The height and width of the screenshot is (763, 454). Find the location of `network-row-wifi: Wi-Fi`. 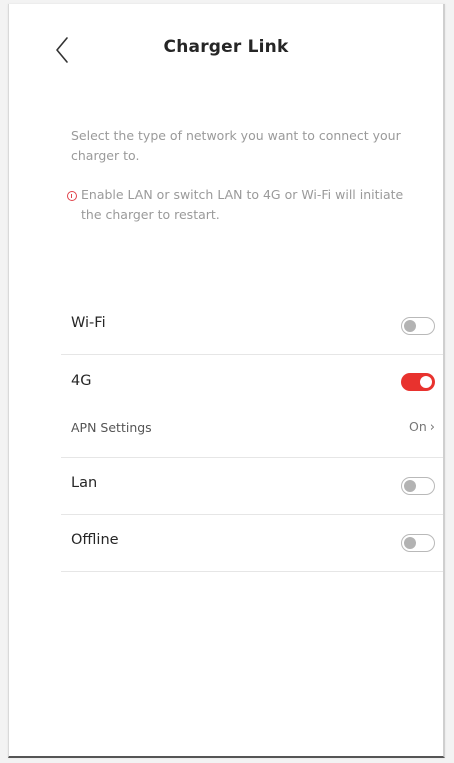

network-row-wifi: Wi-Fi is located at coordinates (252, 326).